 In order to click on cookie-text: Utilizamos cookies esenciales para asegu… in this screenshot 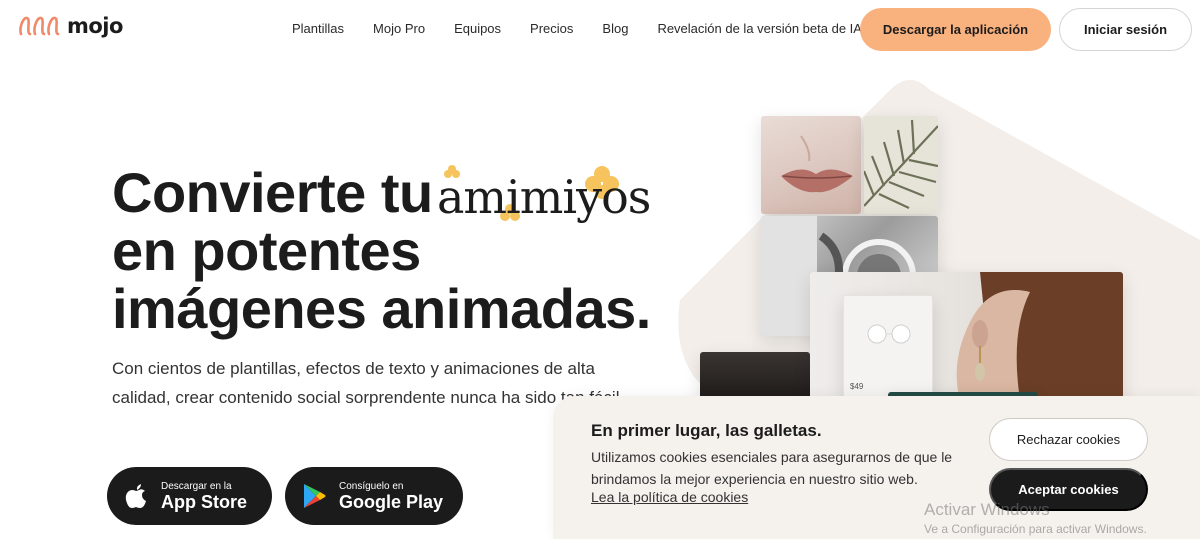, I will do `click(772, 468)`.